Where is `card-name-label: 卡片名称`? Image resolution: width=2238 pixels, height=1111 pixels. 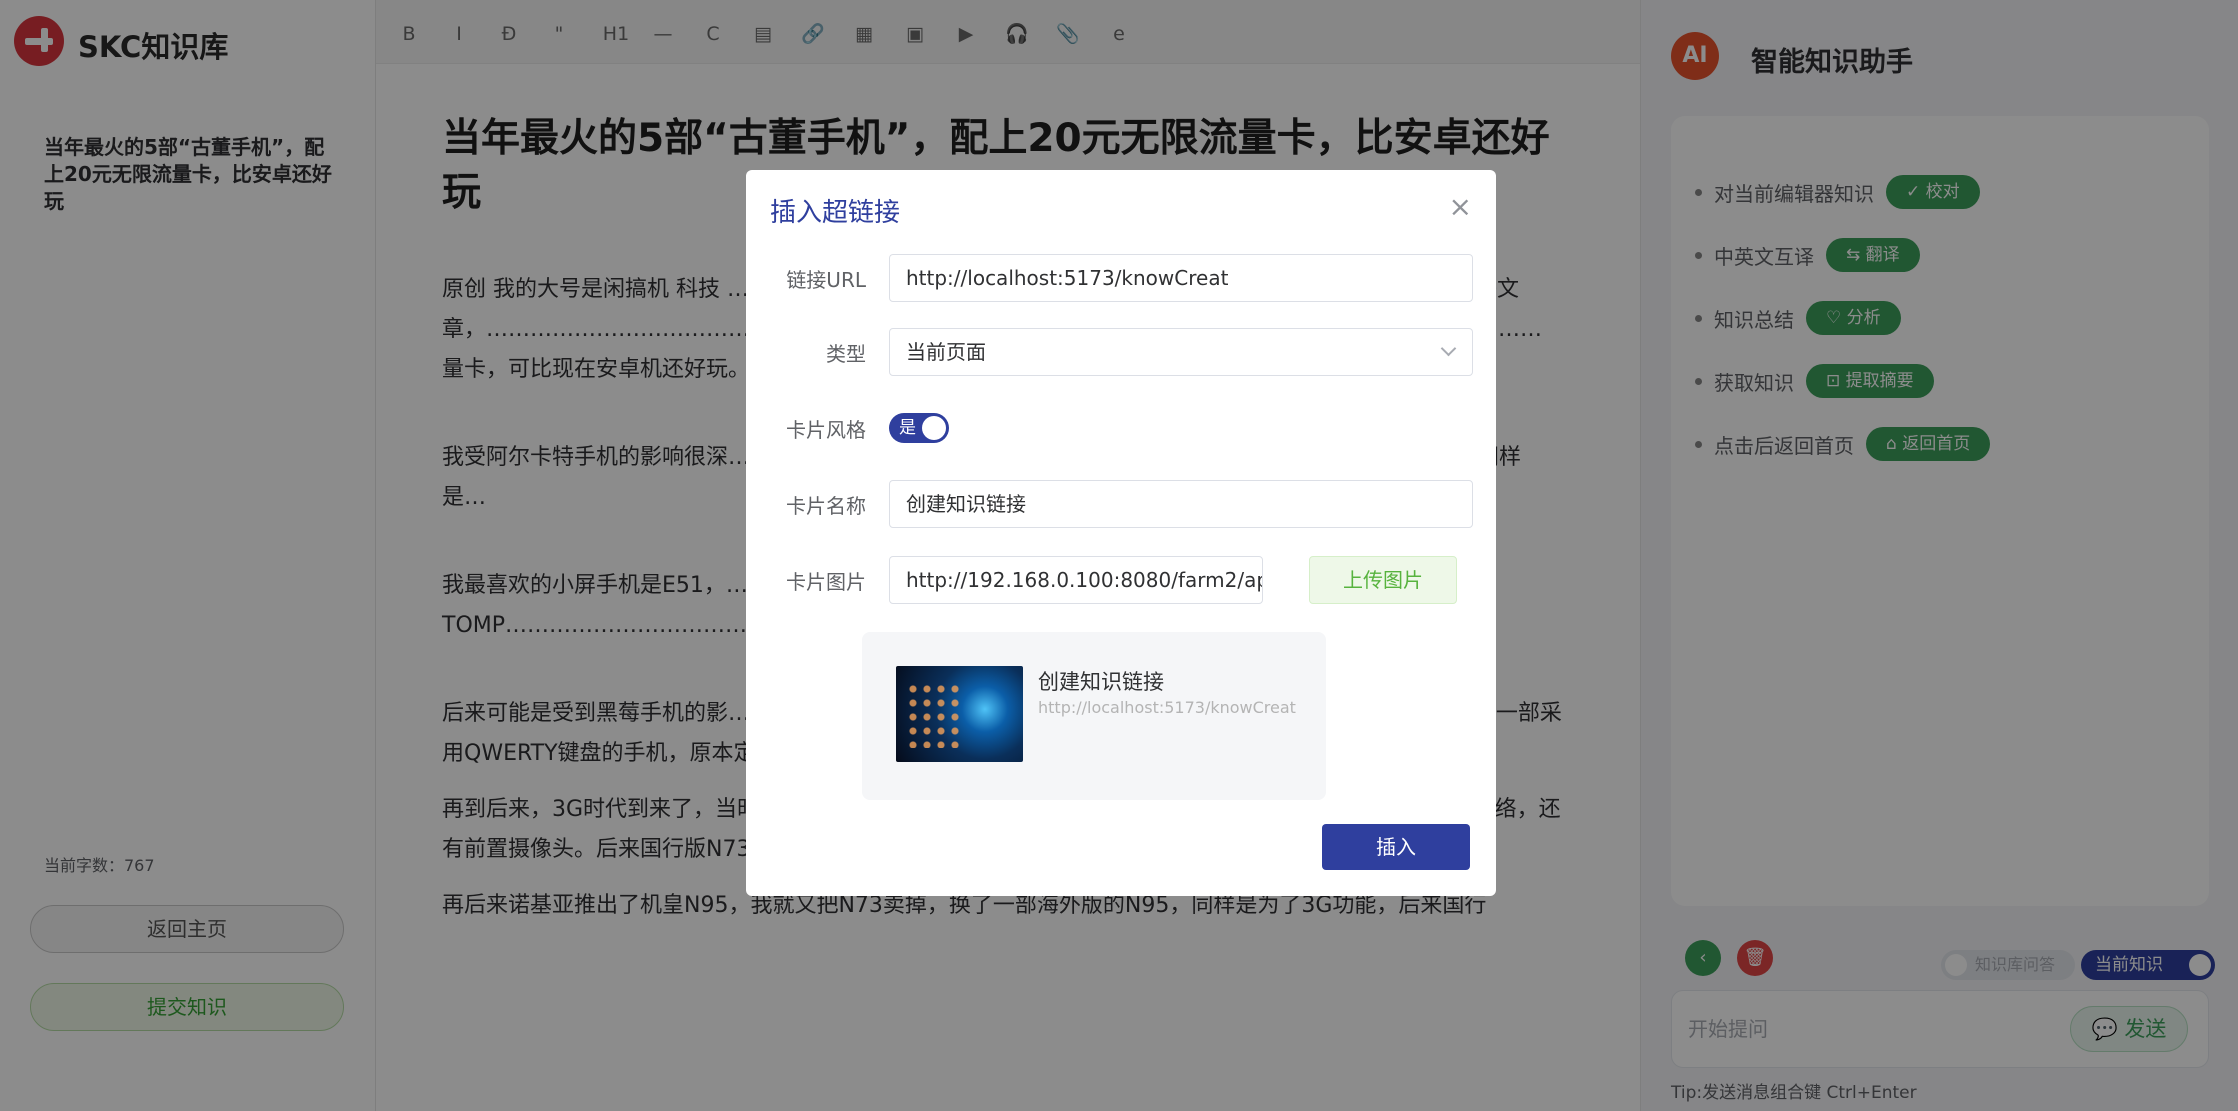 card-name-label: 卡片名称 is located at coordinates (826, 506).